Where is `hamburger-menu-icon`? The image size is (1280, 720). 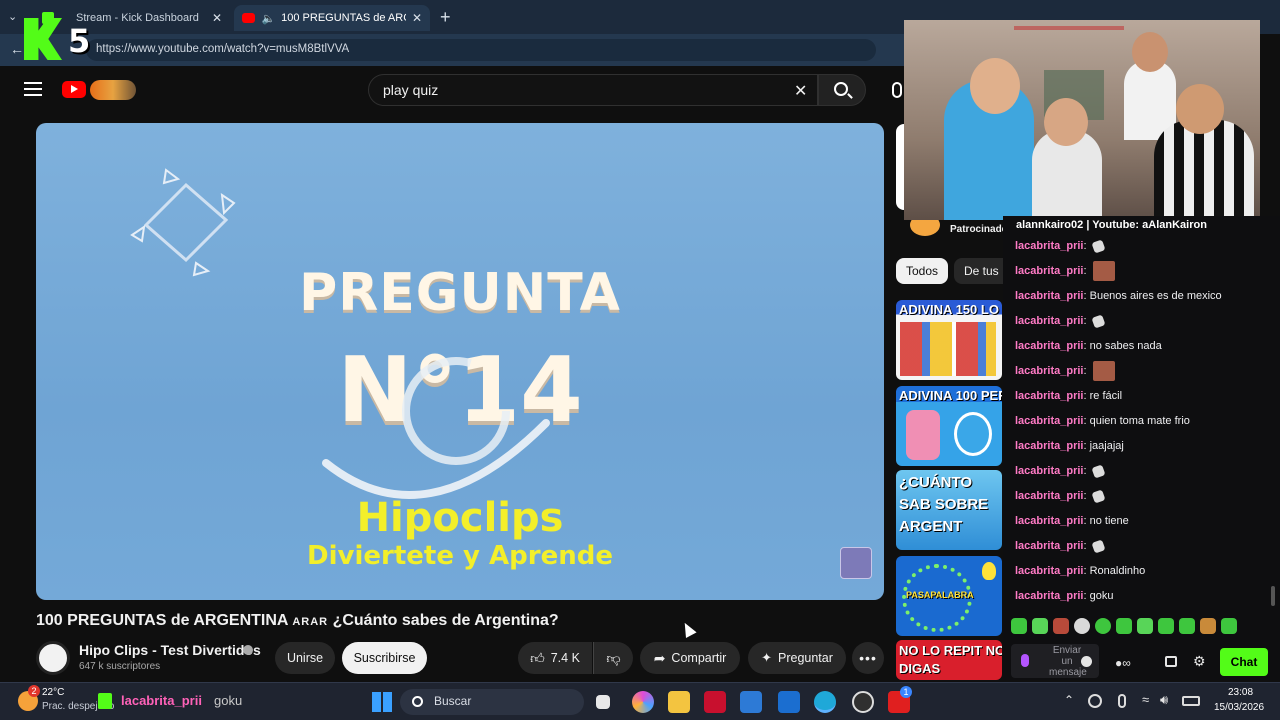 hamburger-menu-icon is located at coordinates (33, 89).